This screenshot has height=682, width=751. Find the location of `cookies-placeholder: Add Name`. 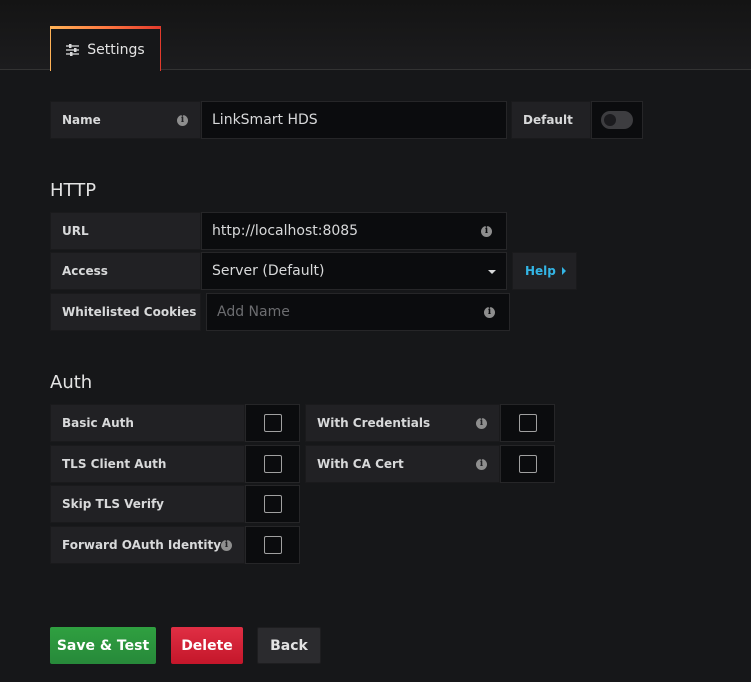

cookies-placeholder: Add Name is located at coordinates (253, 312).